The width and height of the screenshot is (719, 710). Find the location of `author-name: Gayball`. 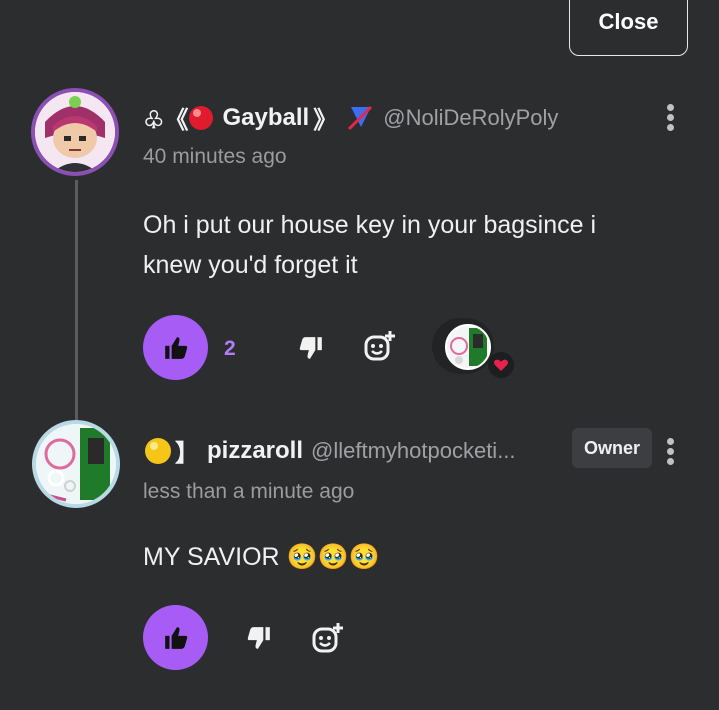

author-name: Gayball is located at coordinates (266, 118).